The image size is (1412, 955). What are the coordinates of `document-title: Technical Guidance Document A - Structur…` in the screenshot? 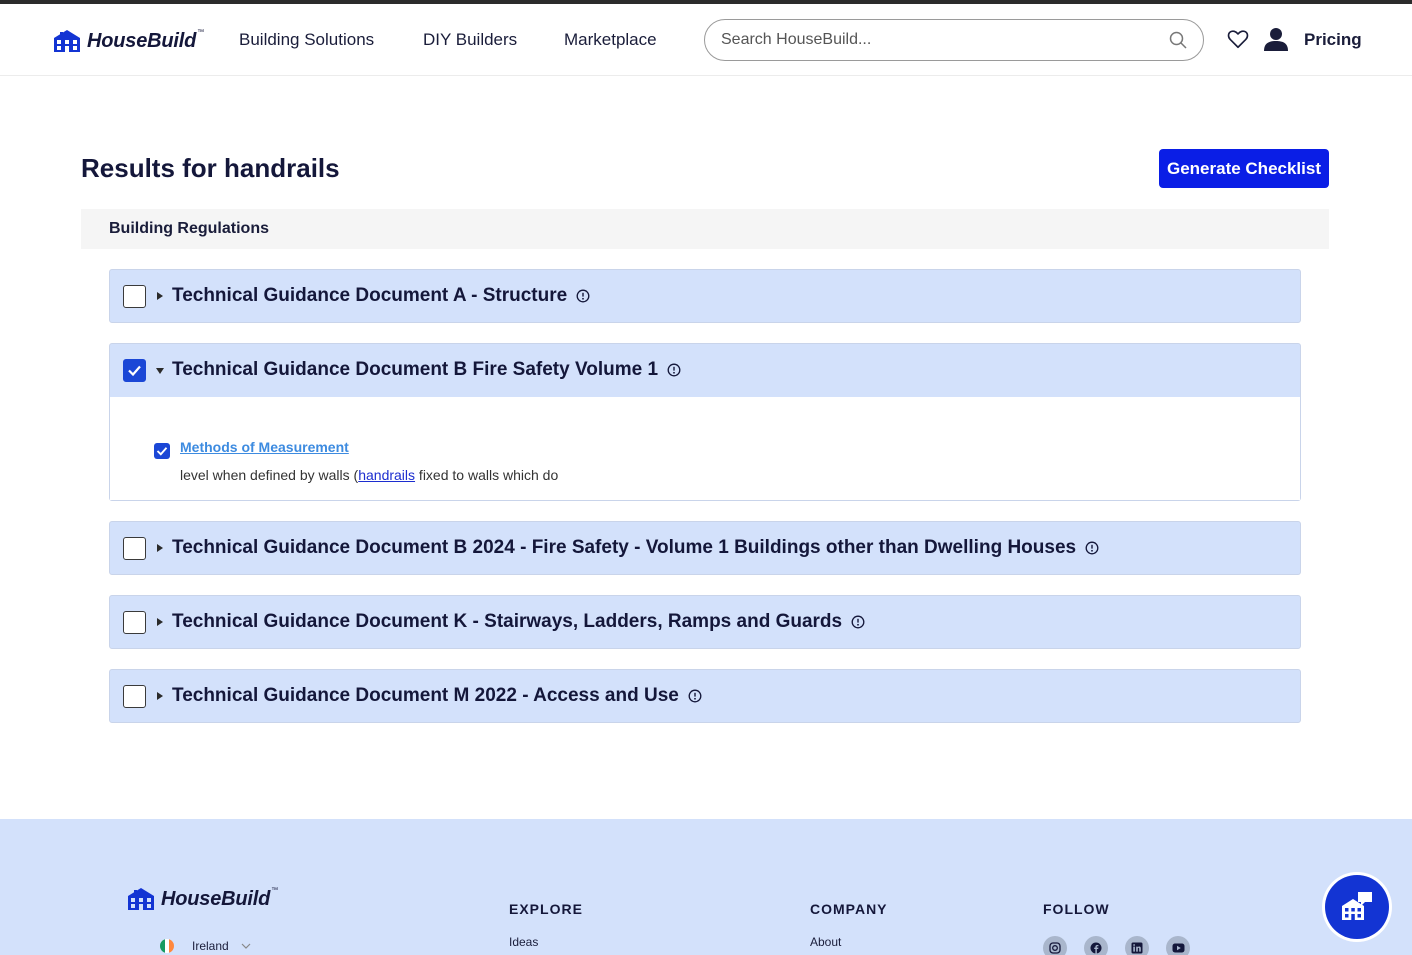 It's located at (381, 296).